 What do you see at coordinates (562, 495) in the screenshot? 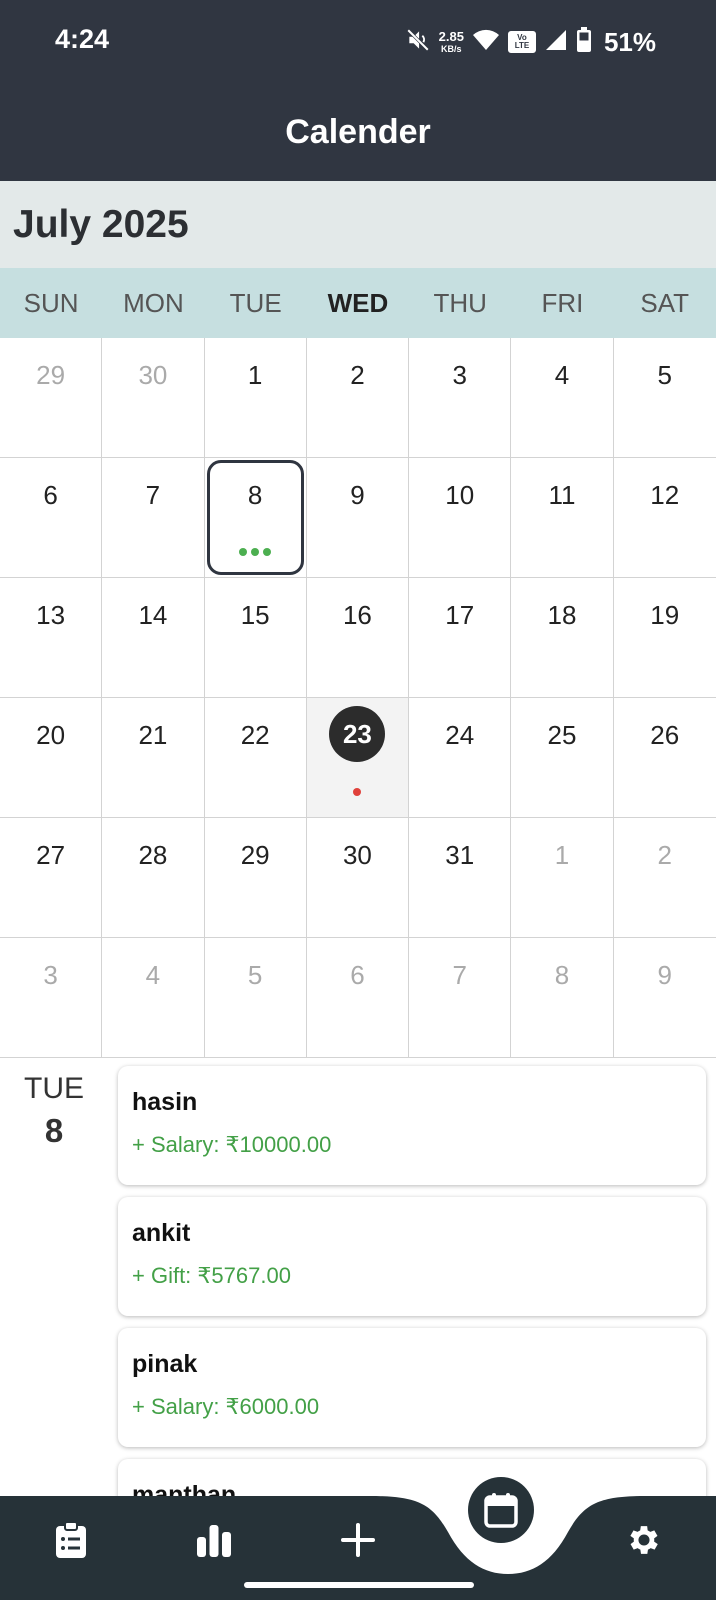
I see `day-number: 11` at bounding box center [562, 495].